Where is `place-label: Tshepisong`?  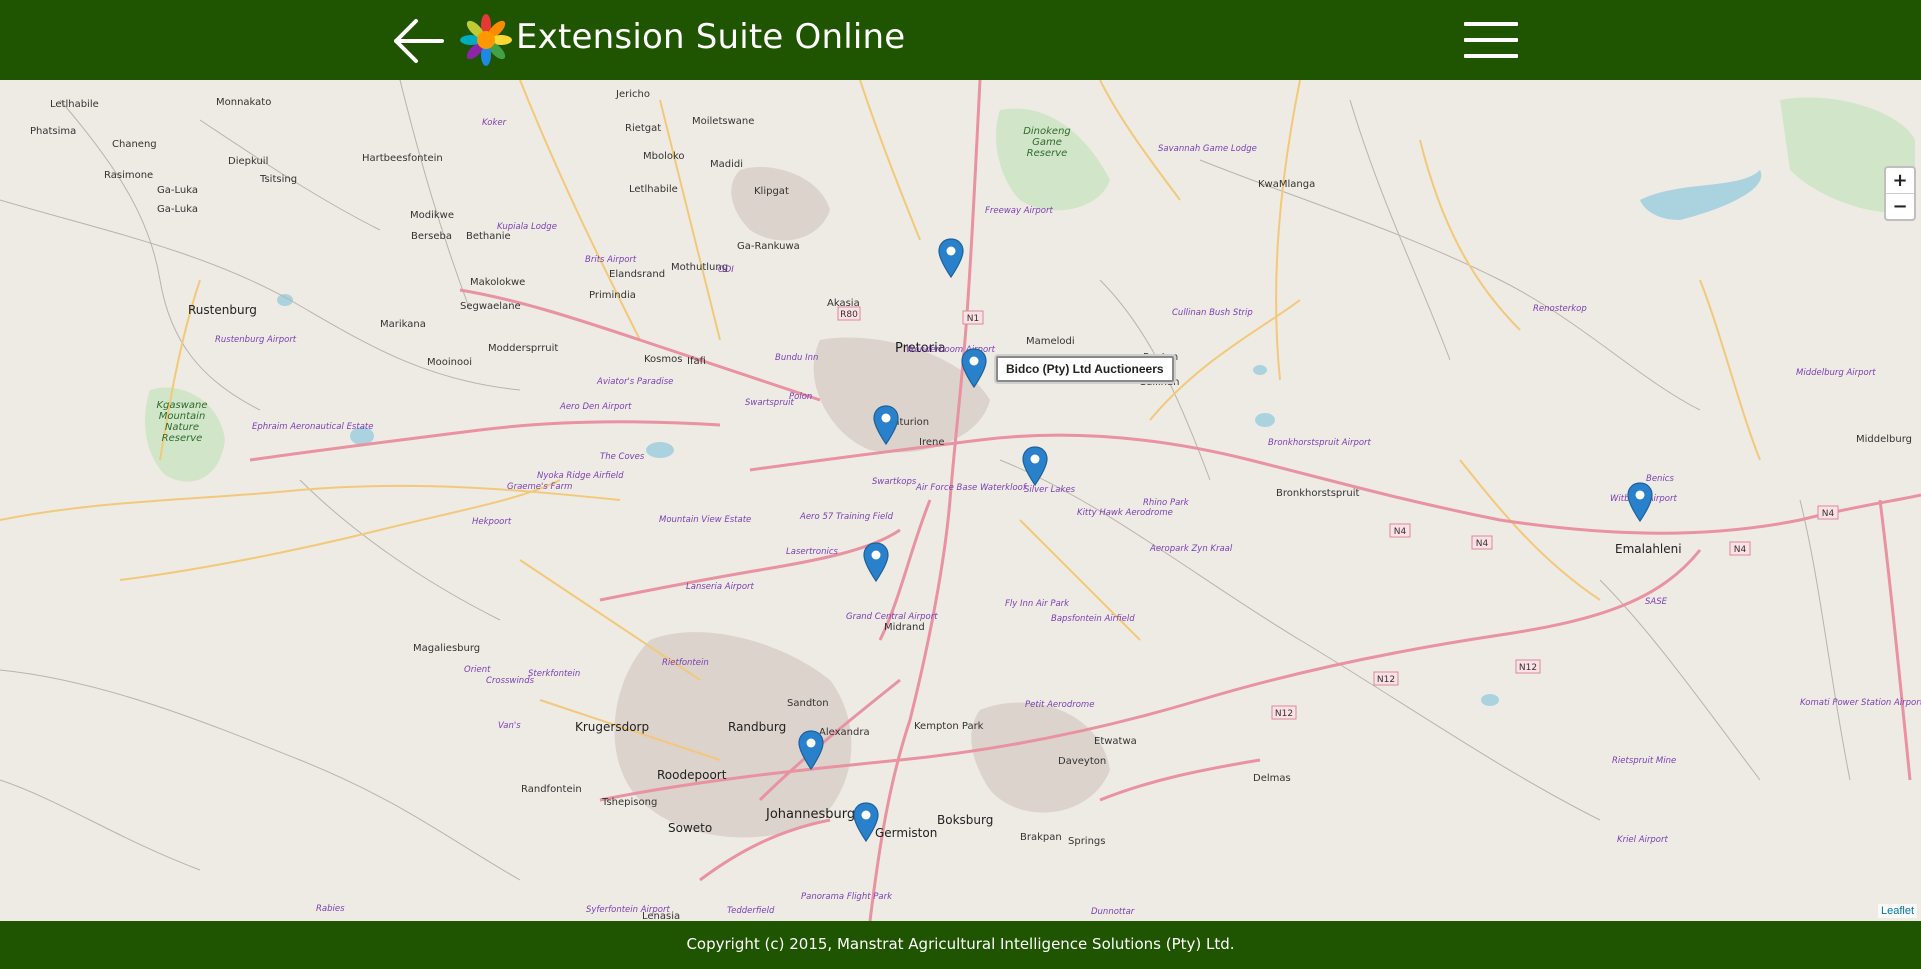
place-label: Tshepisong is located at coordinates (630, 802).